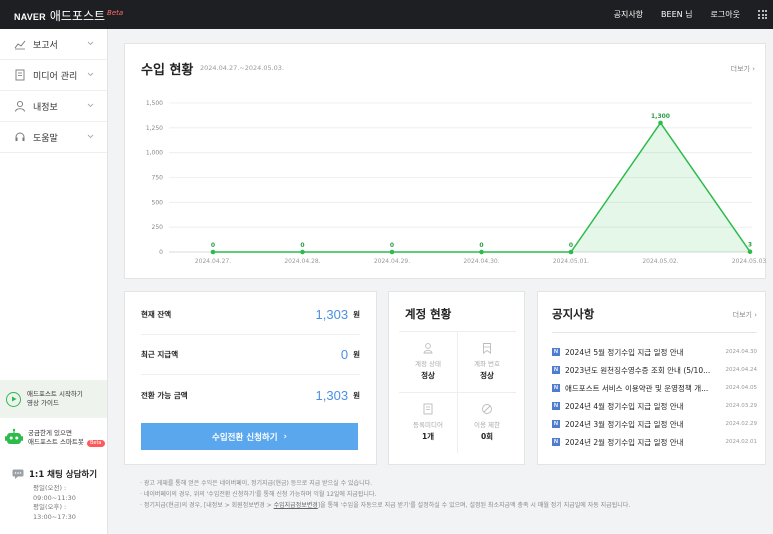  What do you see at coordinates (624, 406) in the screenshot?
I see `notice-text: 2024년 4월 정기수입 지급 일정 안내` at bounding box center [624, 406].